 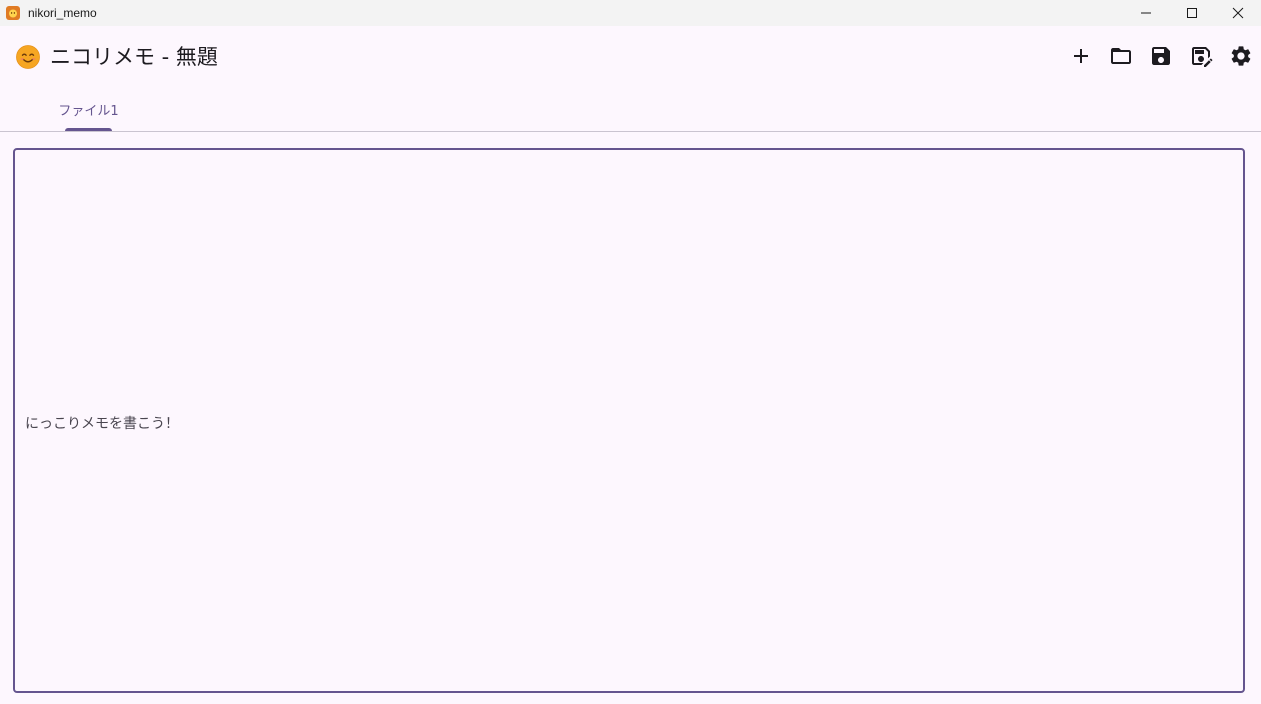 I want to click on folder-icon, so click(x=1121, y=56).